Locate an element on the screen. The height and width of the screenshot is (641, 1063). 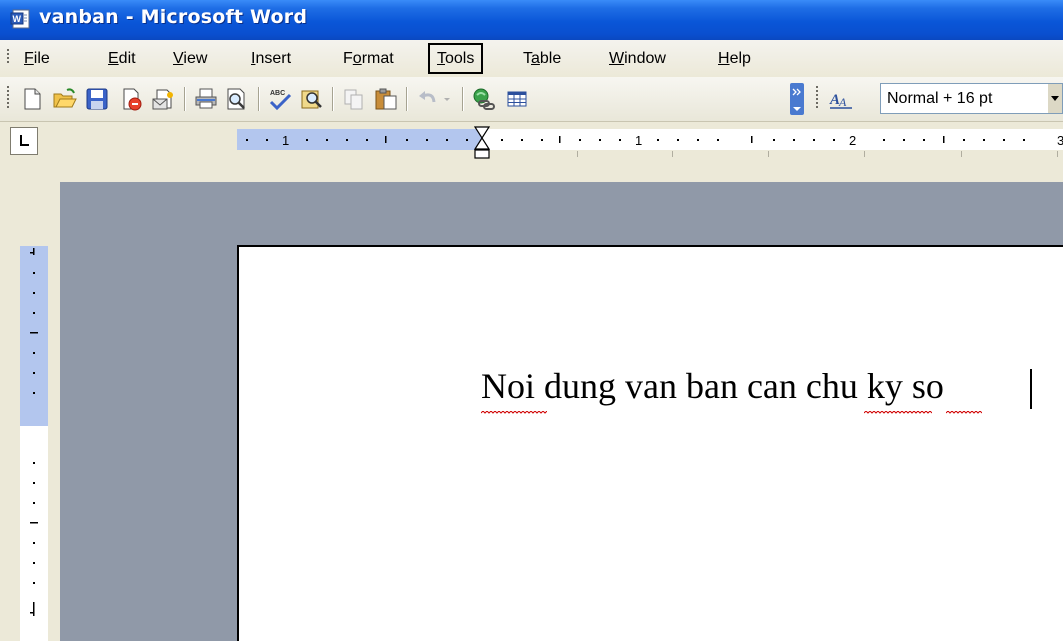
ruler-label: 3 is located at coordinates (1060, 140).